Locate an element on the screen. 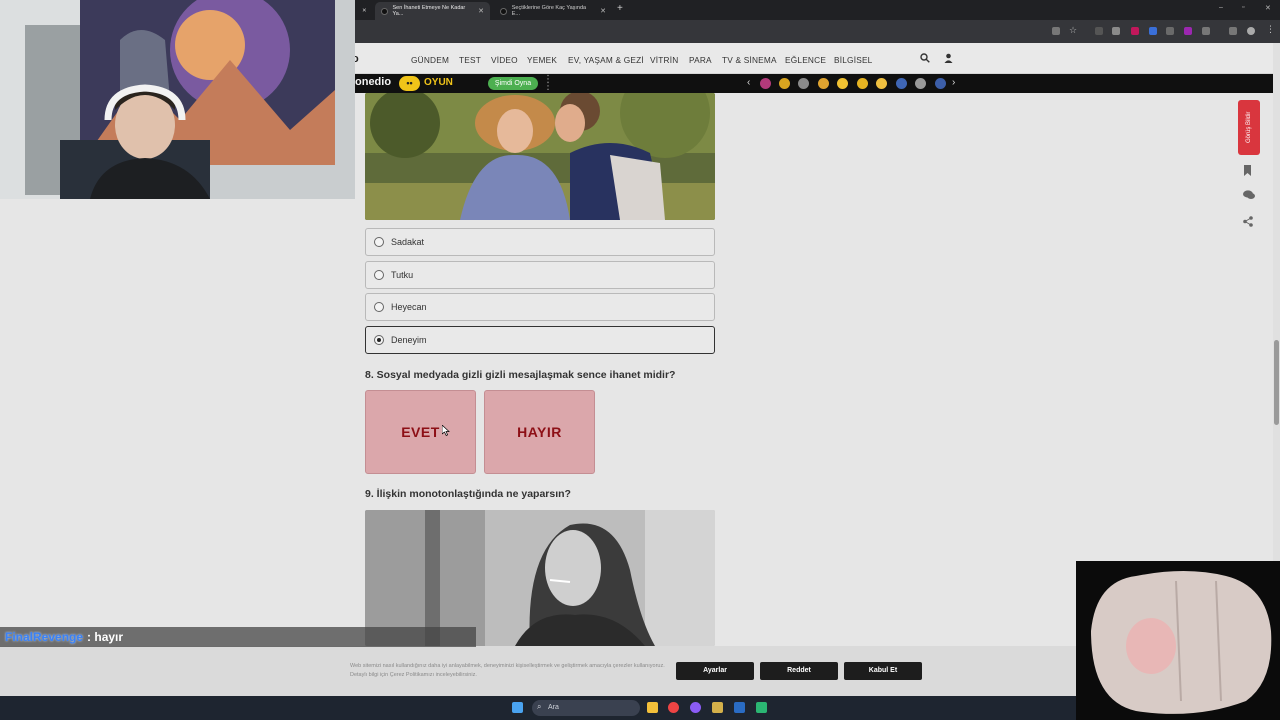 This screenshot has width=1280, height=720. nav-video: VİDEO is located at coordinates (504, 60).